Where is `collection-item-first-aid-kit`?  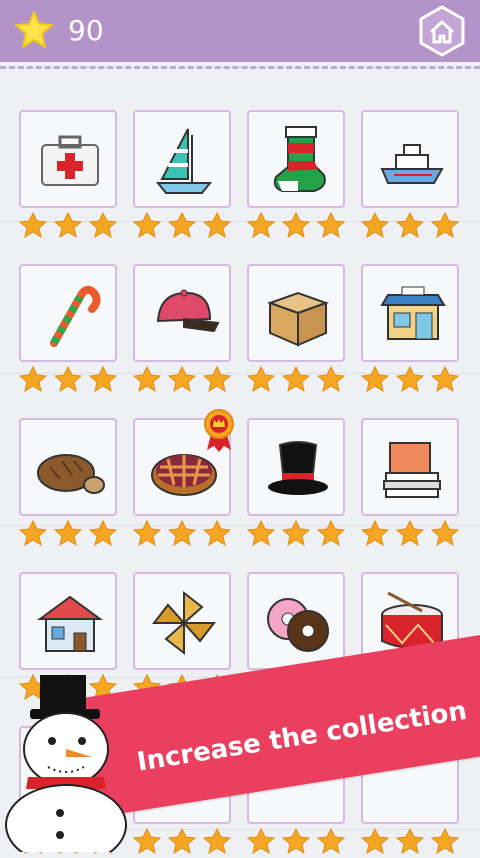 collection-item-first-aid-kit is located at coordinates (68, 159).